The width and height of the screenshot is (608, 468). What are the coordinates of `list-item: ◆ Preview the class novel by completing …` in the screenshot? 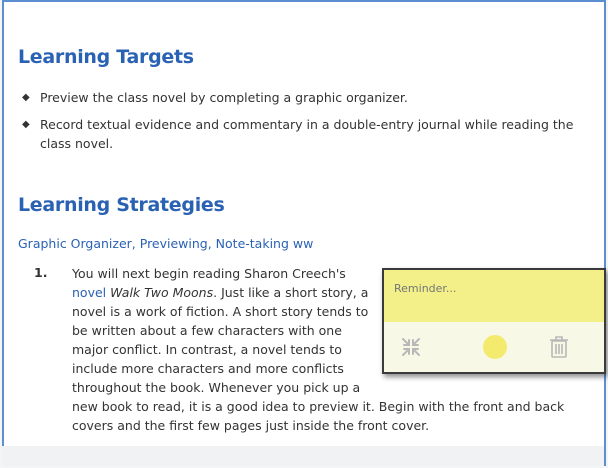 It's located at (307, 97).